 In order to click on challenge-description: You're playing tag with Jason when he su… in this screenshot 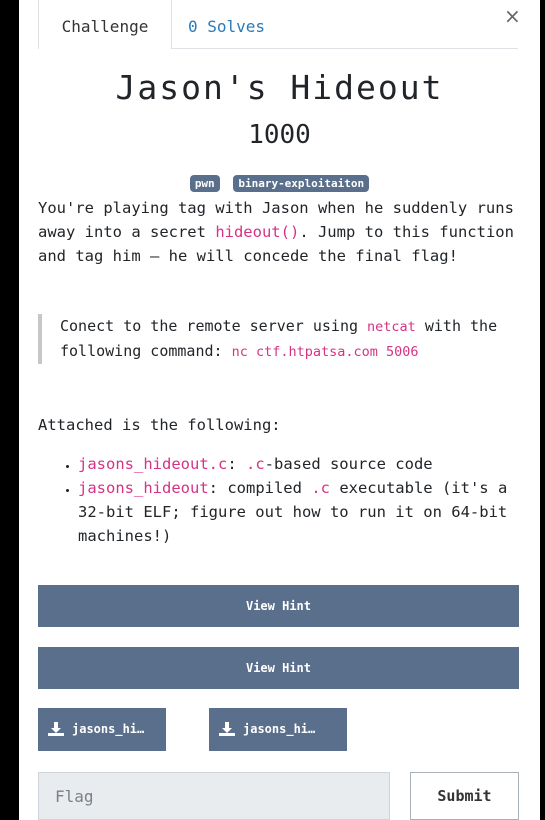, I will do `click(278, 232)`.